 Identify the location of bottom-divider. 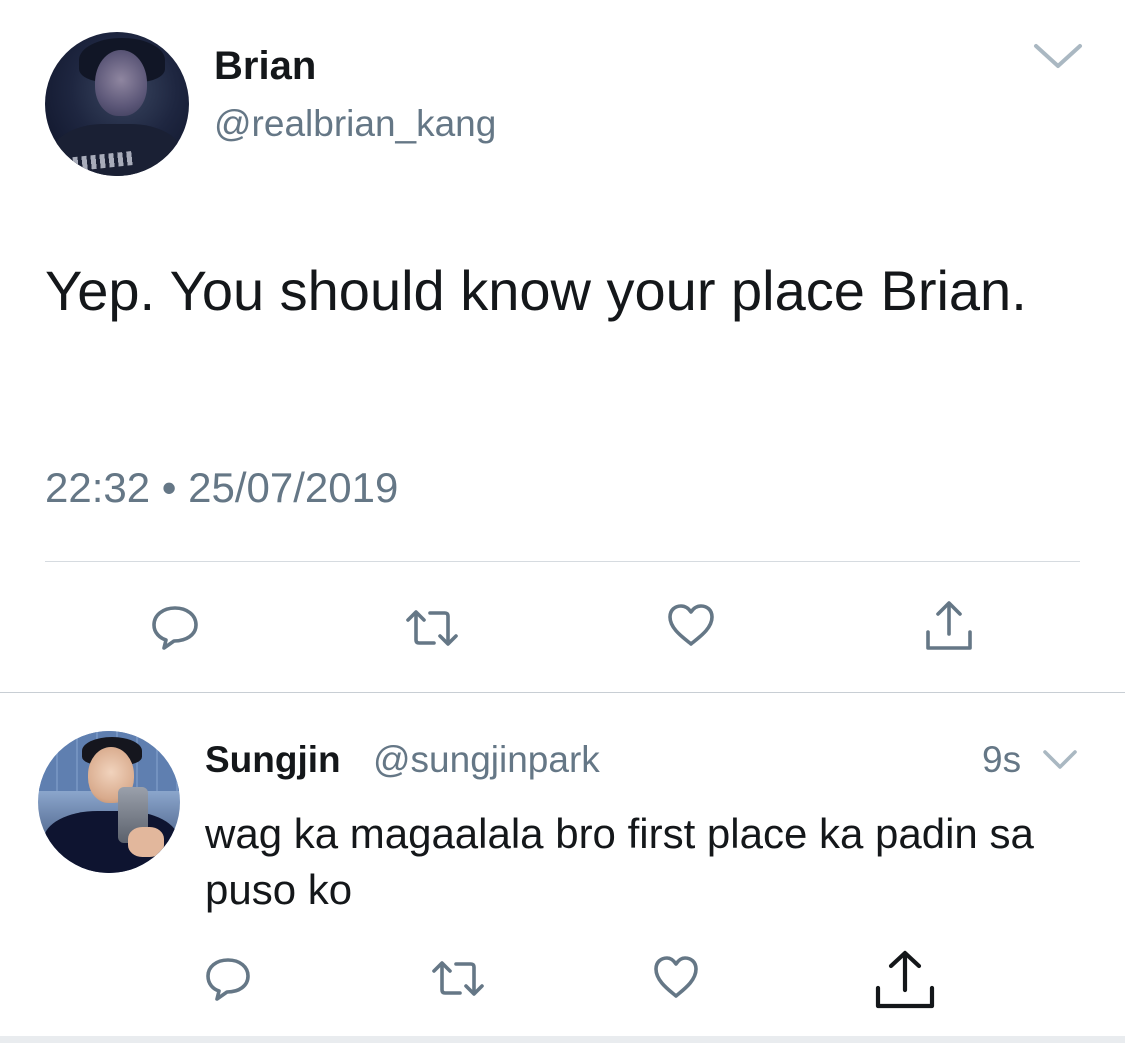
(562, 1039).